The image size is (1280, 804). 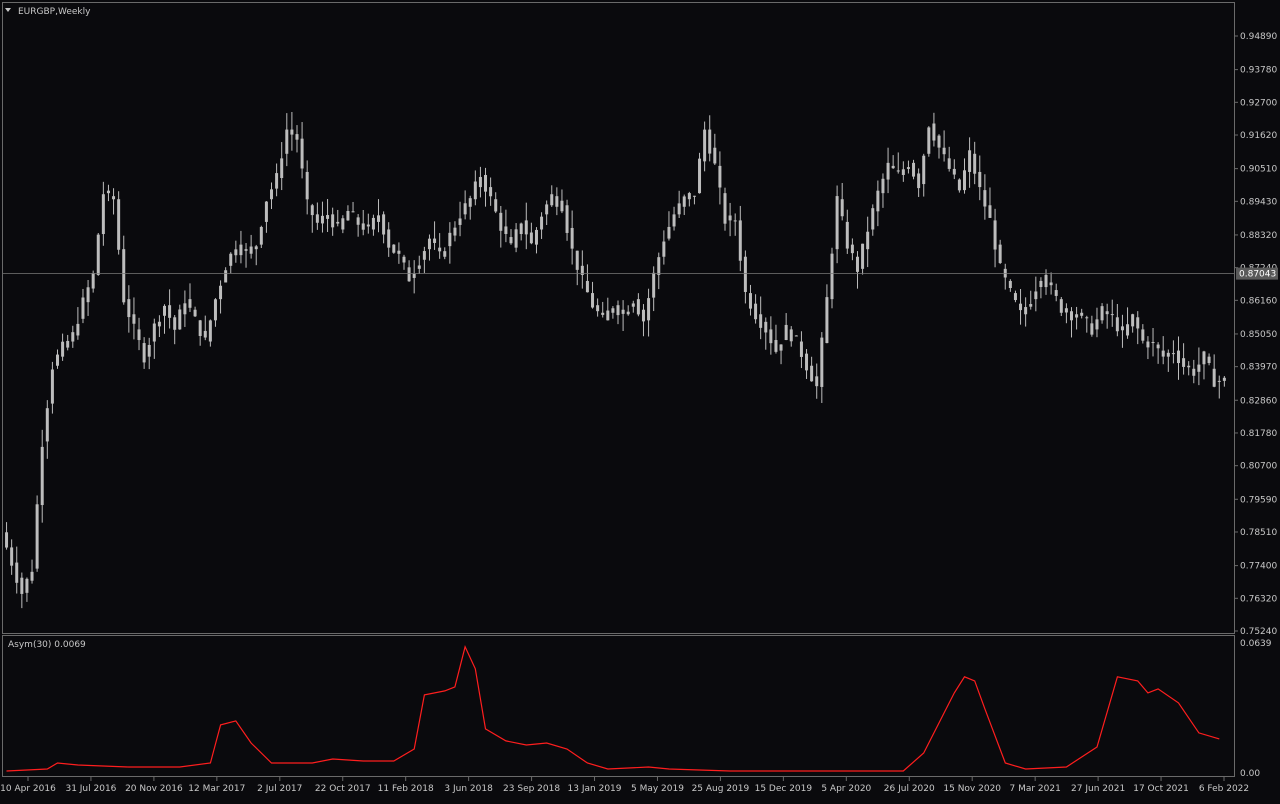 I want to click on price-tick-label: 0.93780, so click(x=1258, y=71).